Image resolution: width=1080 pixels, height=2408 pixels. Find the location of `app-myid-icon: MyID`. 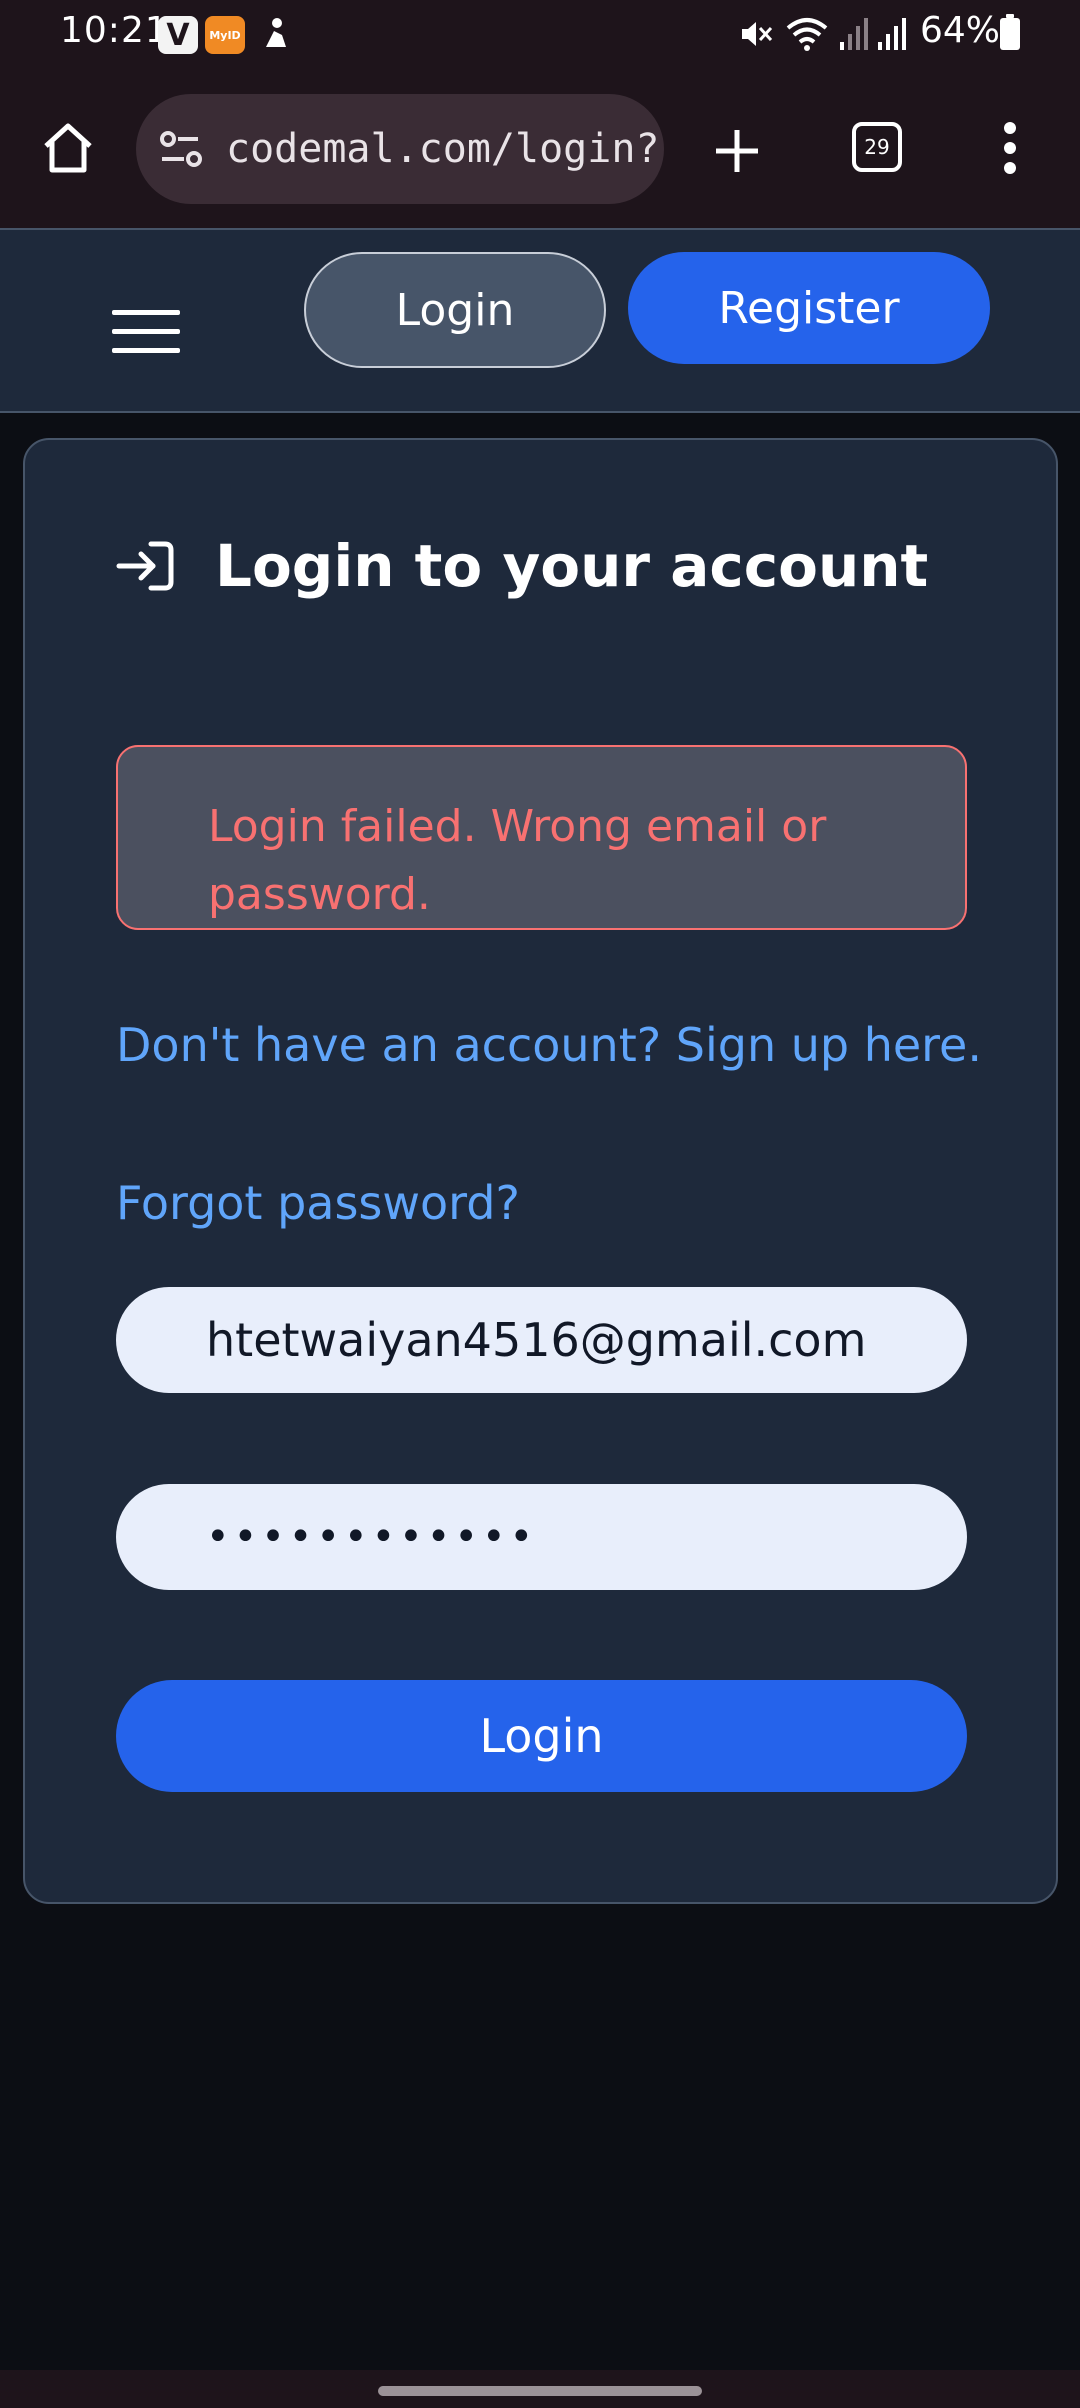

app-myid-icon: MyID is located at coordinates (225, 35).